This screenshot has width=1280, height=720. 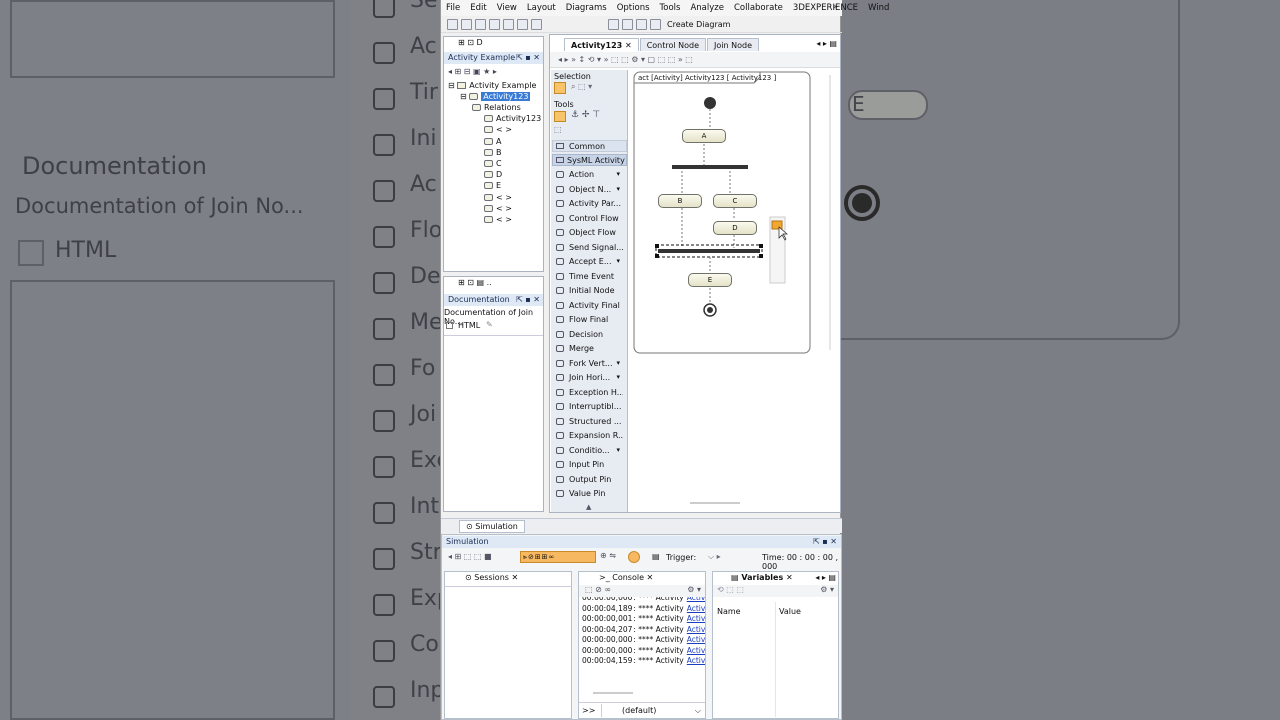 What do you see at coordinates (633, 8) in the screenshot?
I see `menu-options: Options` at bounding box center [633, 8].